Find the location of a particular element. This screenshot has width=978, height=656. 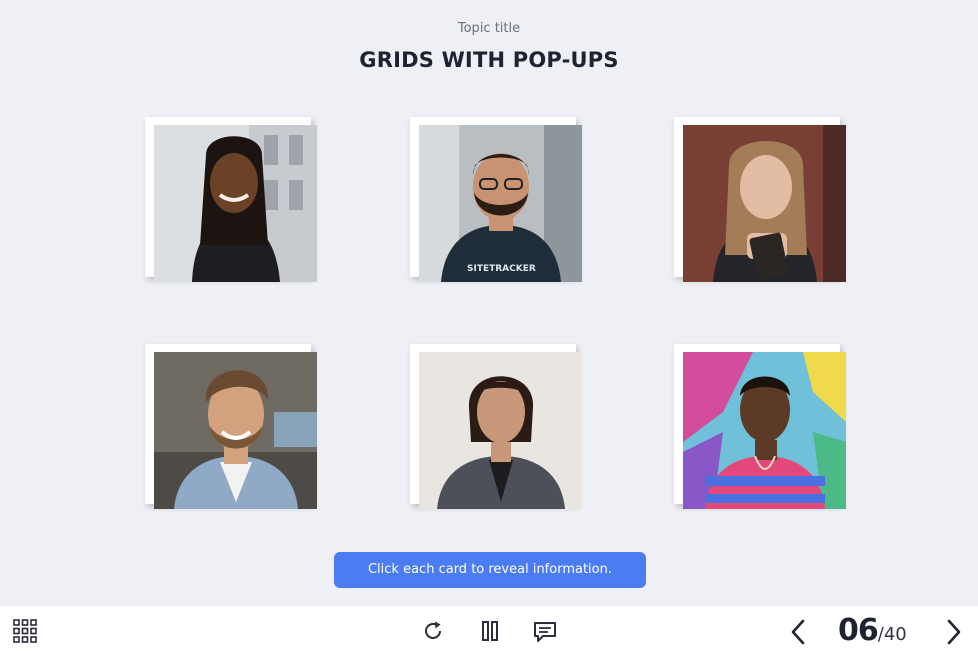

topic-title: Topic title is located at coordinates (489, 28).